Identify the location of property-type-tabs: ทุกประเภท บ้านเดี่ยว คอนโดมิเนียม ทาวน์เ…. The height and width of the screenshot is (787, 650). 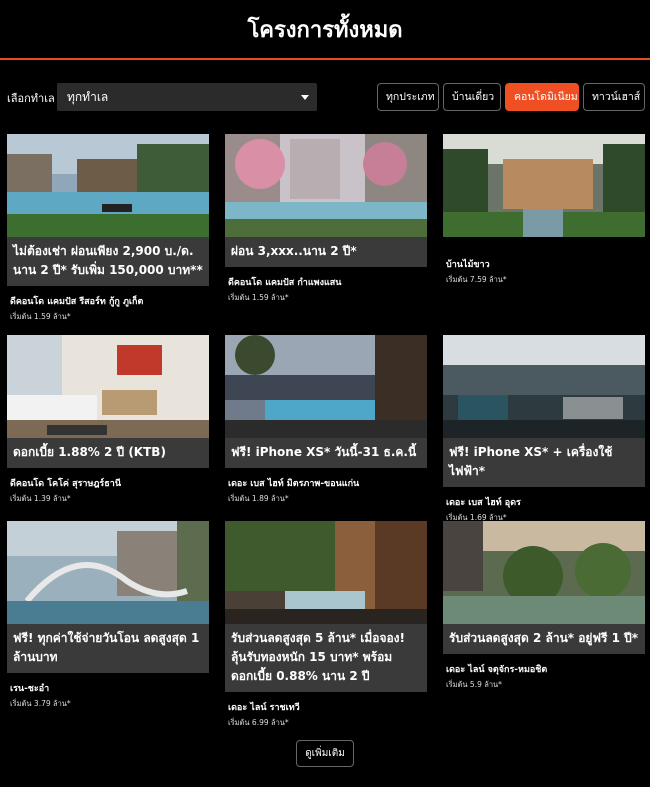
(511, 97).